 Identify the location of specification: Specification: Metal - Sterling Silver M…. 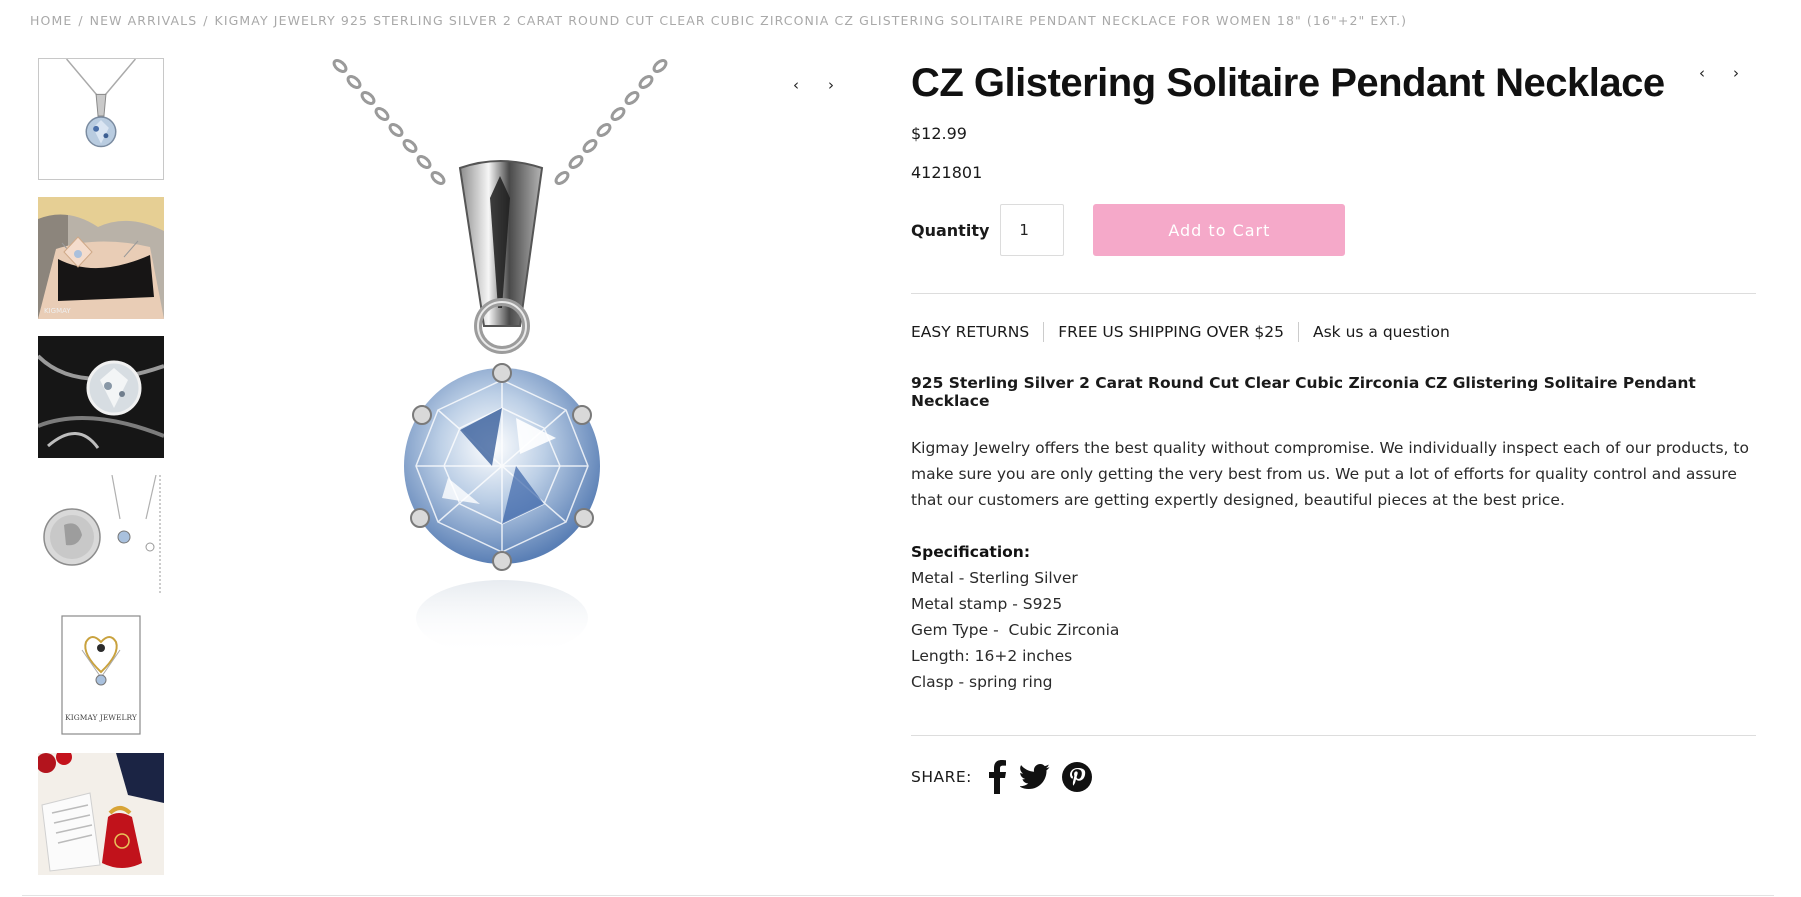
(1333, 617).